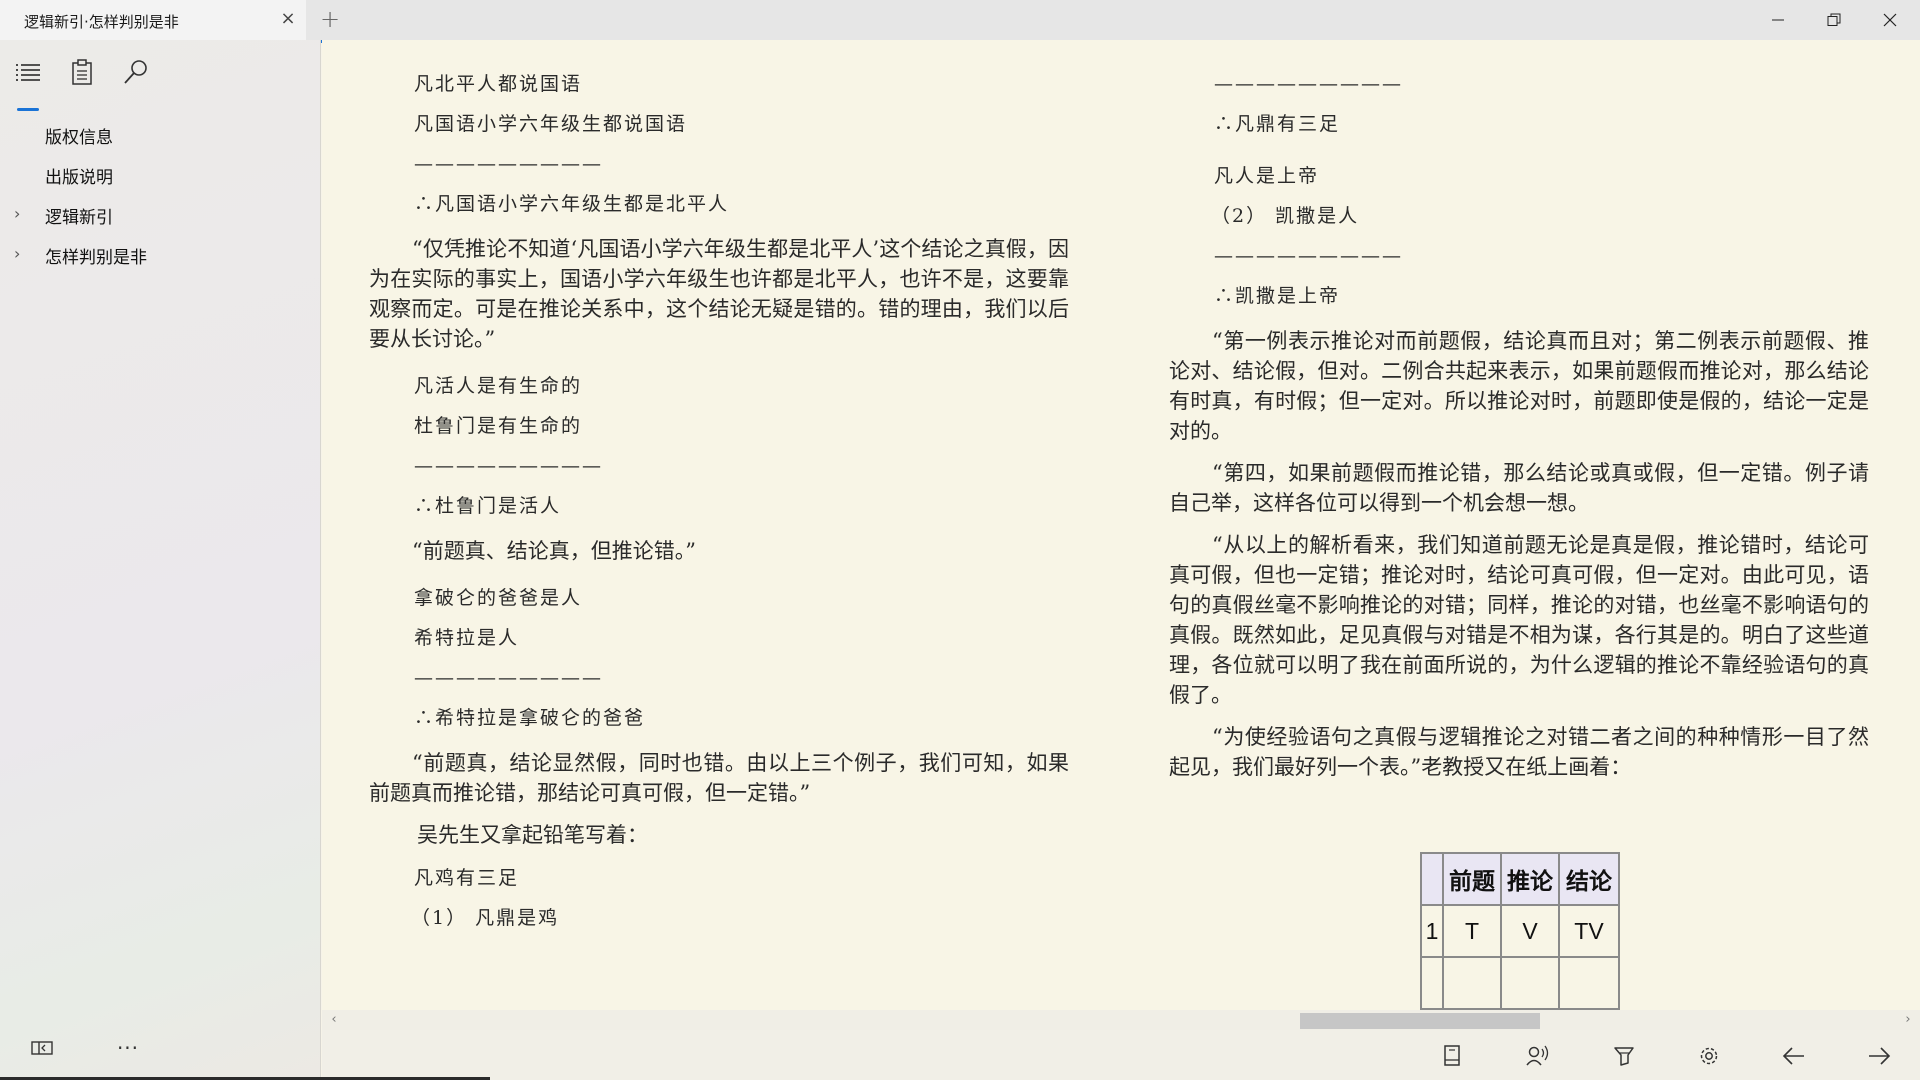 This screenshot has width=1920, height=1080. I want to click on next-page-button, so click(1879, 1056).